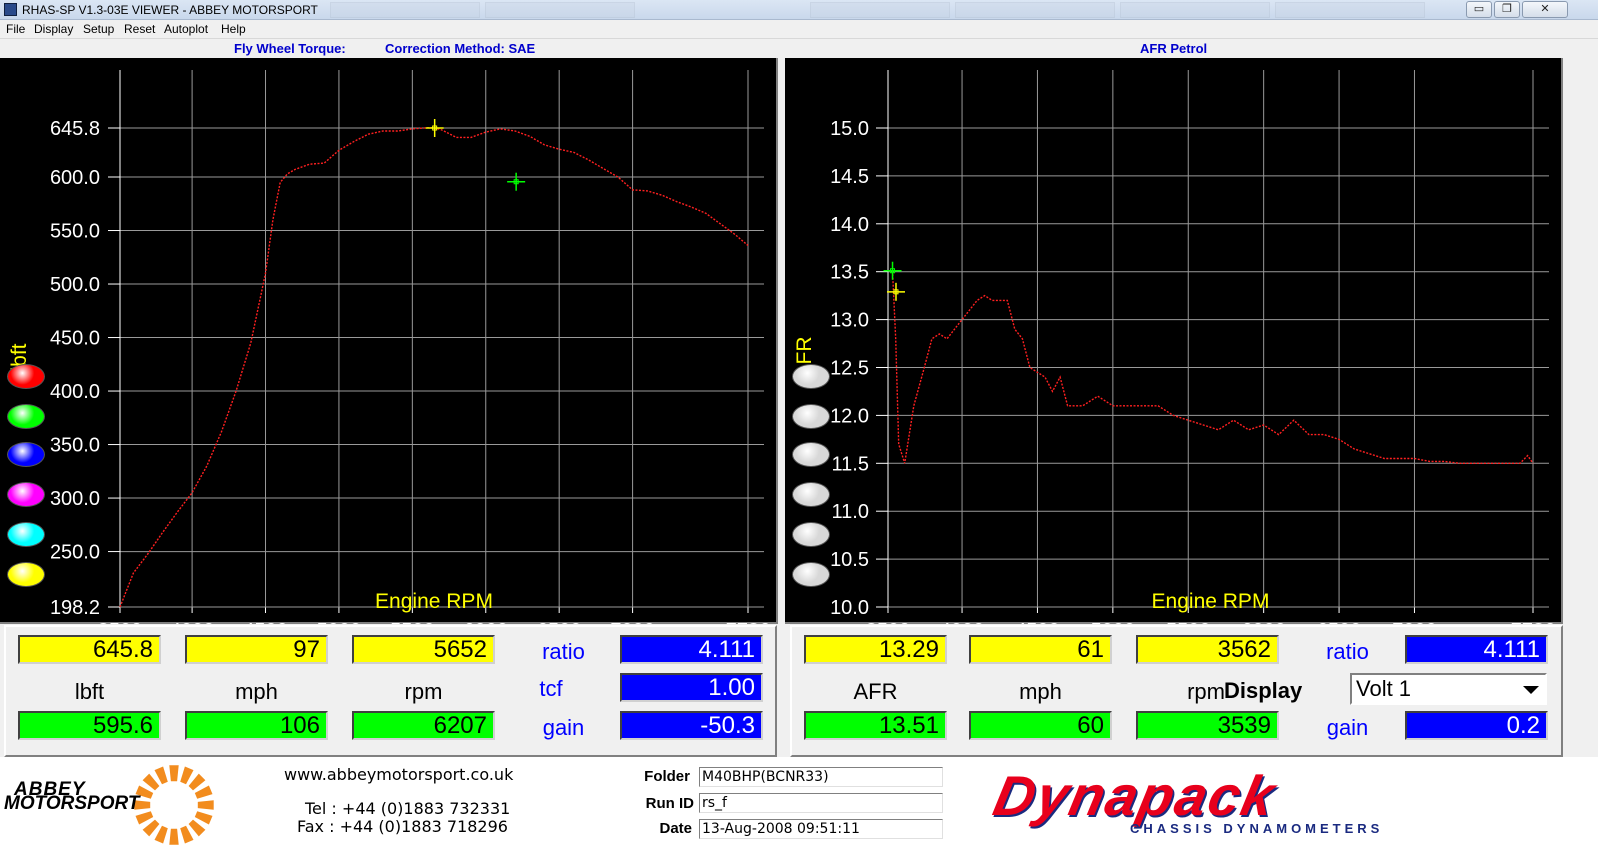  Describe the element at coordinates (486, 622) in the screenshot. I see `torque-x-tick-label: 6000` at that location.